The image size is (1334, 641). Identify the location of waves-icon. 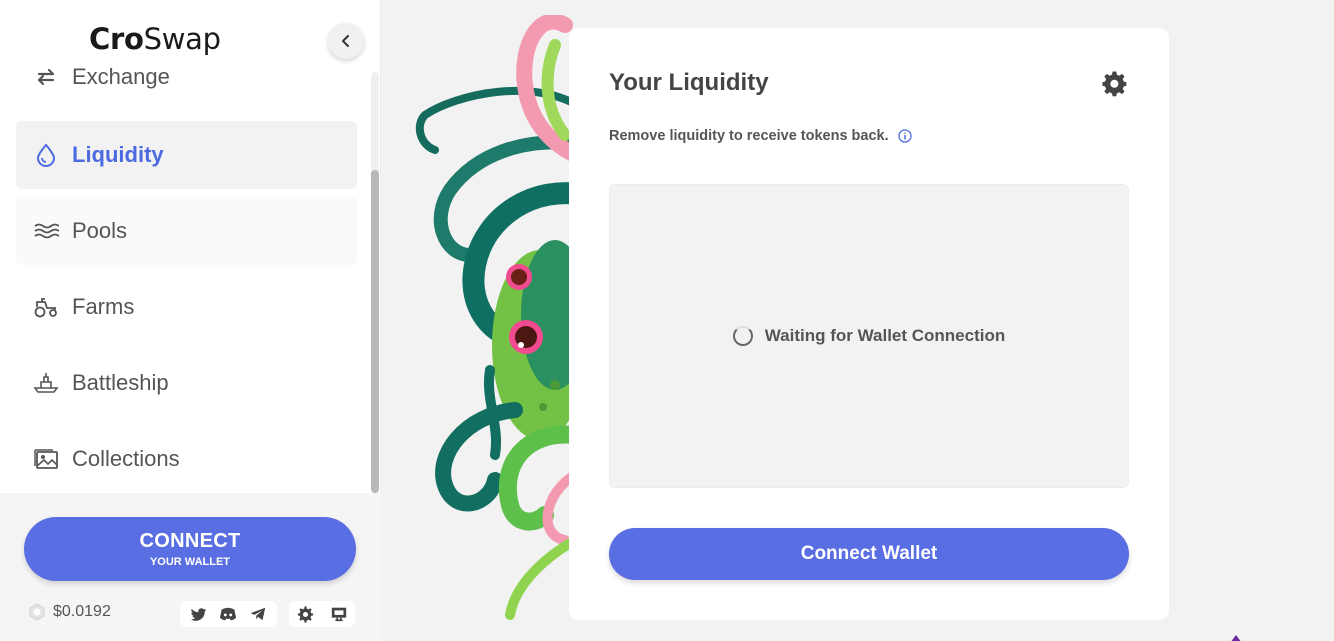
(46, 231).